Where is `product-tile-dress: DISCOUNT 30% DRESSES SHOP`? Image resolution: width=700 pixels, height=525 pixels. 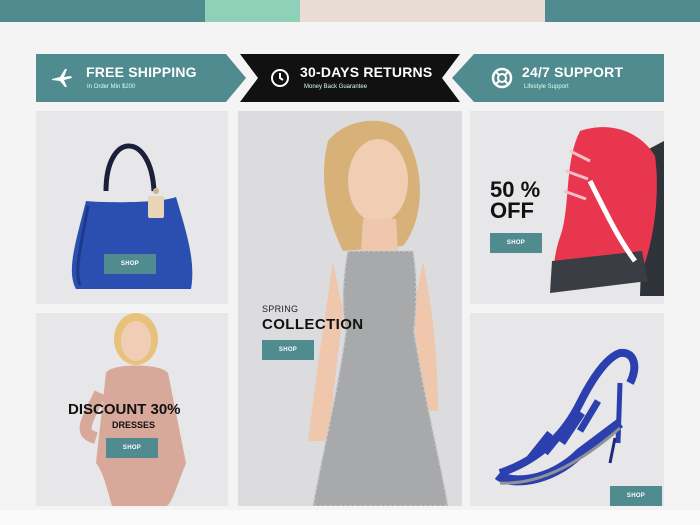
product-tile-dress: DISCOUNT 30% DRESSES SHOP is located at coordinates (132, 409).